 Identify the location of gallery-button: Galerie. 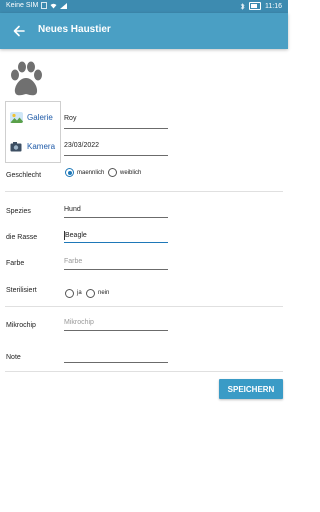
(31, 117).